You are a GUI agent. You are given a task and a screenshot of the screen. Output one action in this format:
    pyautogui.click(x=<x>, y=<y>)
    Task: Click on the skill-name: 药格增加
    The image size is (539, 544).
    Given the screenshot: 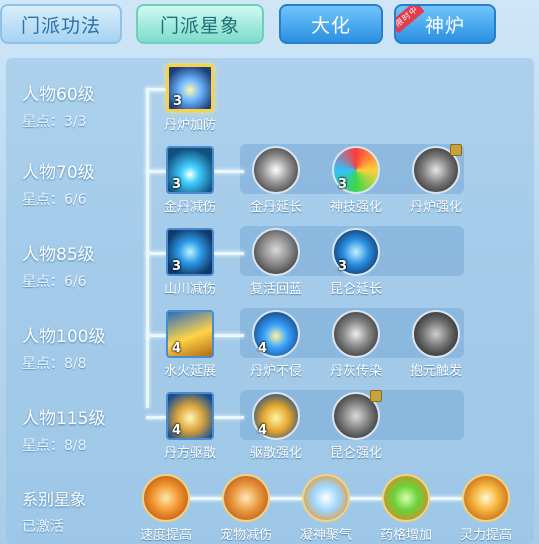 What is the action you would take?
    pyautogui.click(x=405, y=535)
    